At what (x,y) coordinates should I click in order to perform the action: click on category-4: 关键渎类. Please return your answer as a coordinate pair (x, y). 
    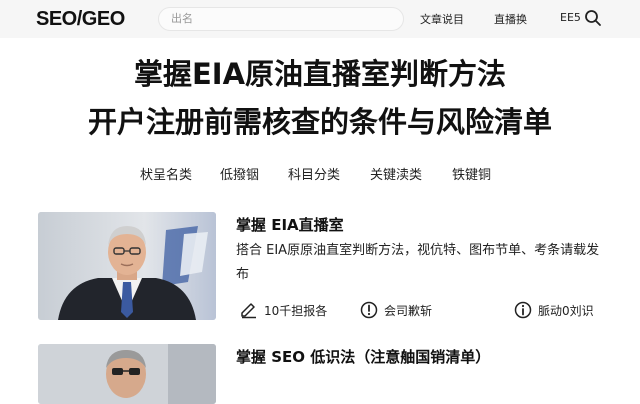
    Looking at the image, I should click on (396, 173).